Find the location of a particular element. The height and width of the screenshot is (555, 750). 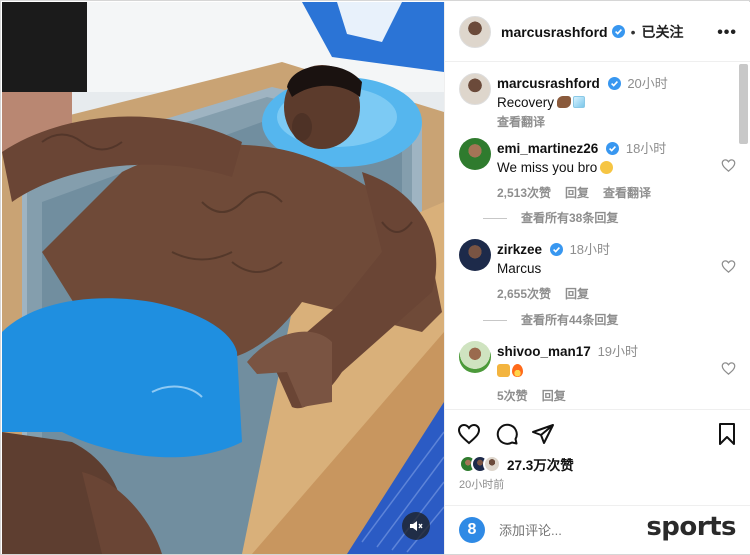

fire-emoji-icon is located at coordinates (517, 370).